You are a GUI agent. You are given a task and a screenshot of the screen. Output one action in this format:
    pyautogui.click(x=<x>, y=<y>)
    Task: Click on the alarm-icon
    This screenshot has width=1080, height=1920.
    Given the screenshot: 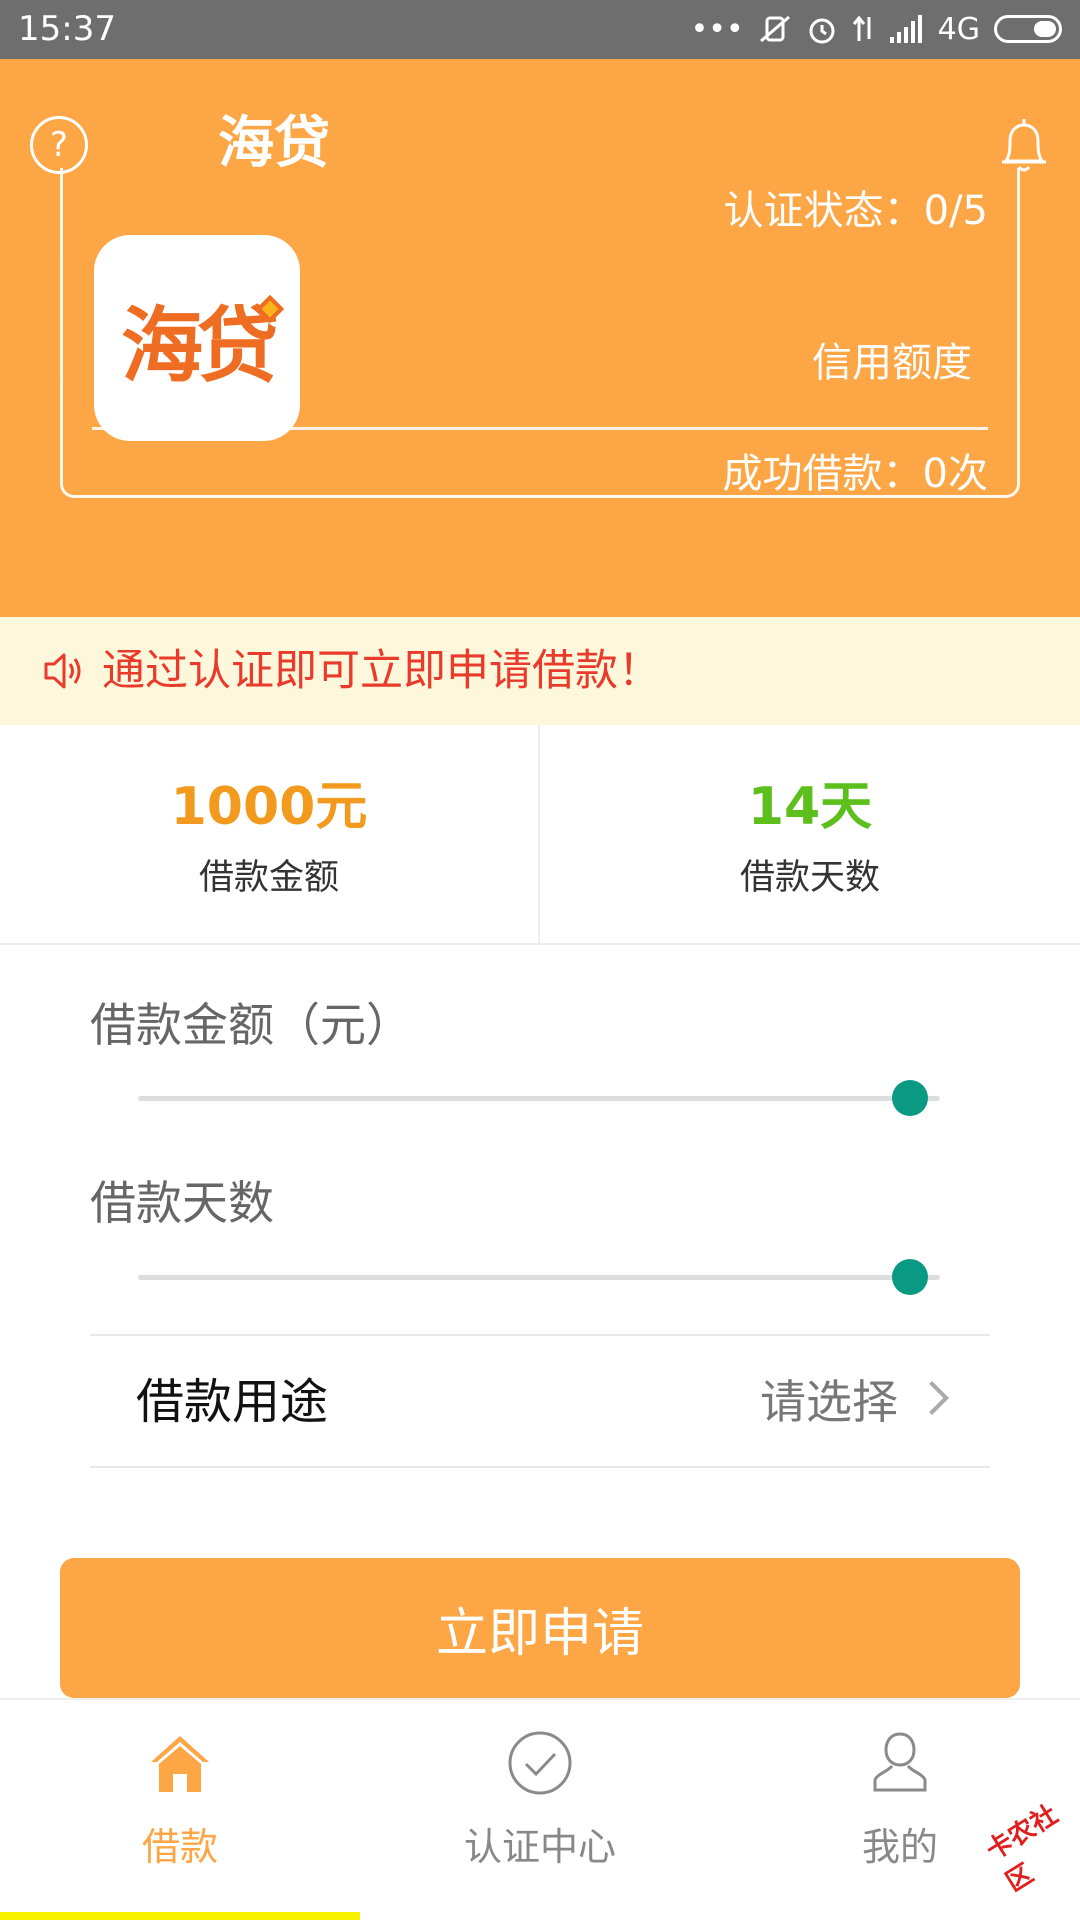 What is the action you would take?
    pyautogui.click(x=822, y=29)
    